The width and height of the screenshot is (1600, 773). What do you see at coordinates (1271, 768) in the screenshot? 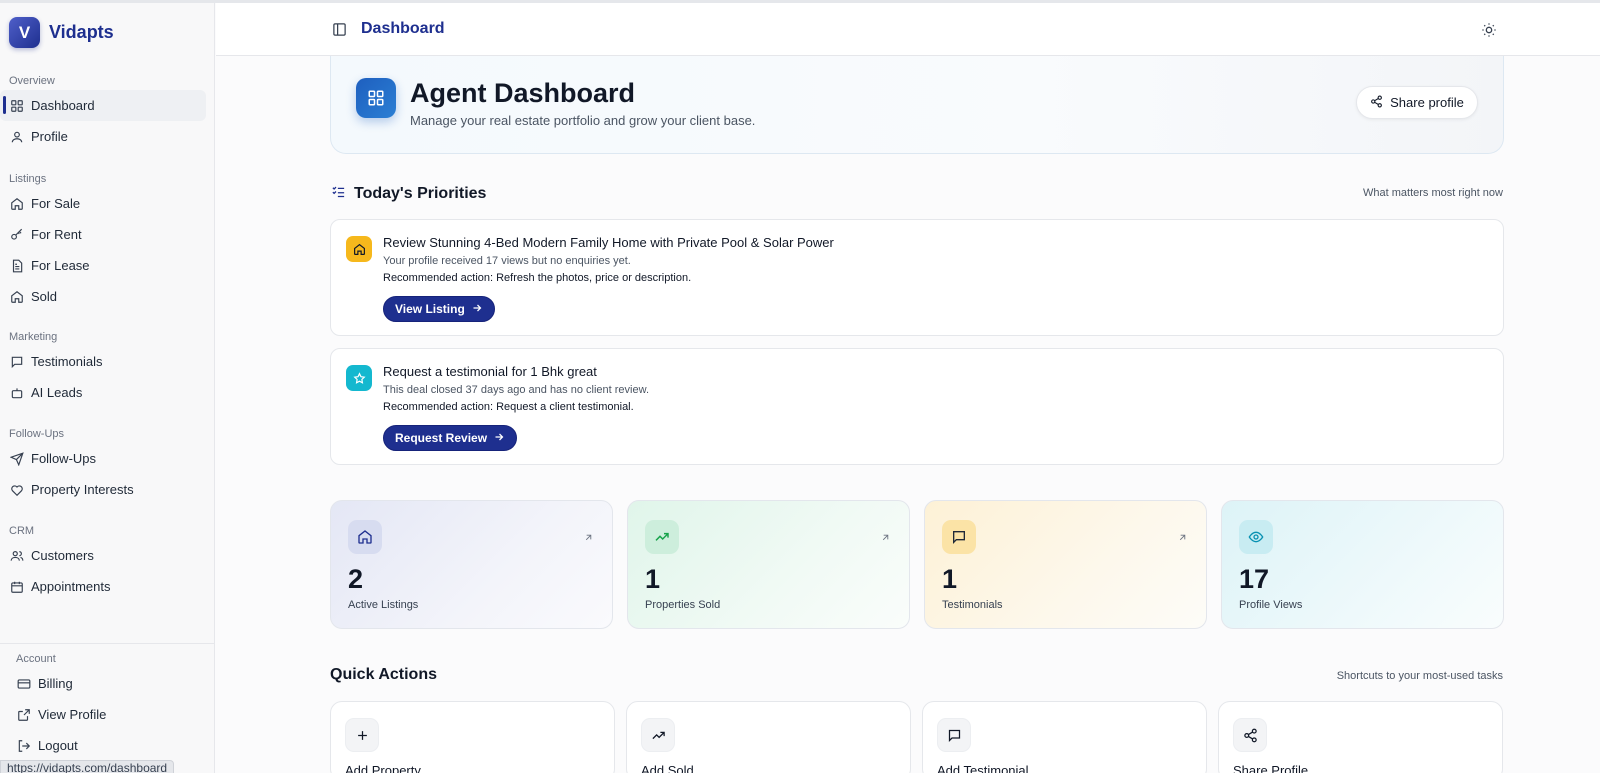
I see `quick-action-label: Share Profile` at bounding box center [1271, 768].